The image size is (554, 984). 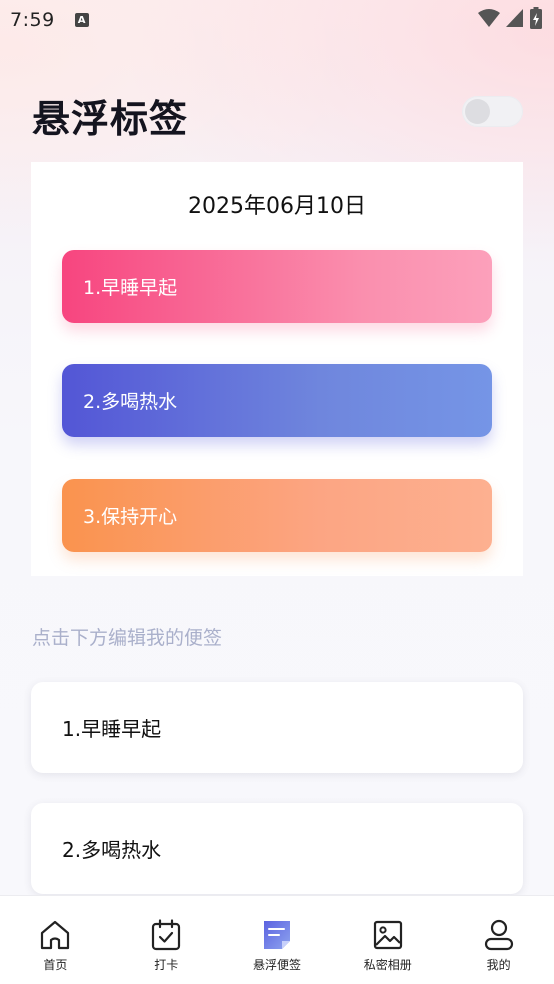 What do you see at coordinates (499, 935) in the screenshot?
I see `profile-icon` at bounding box center [499, 935].